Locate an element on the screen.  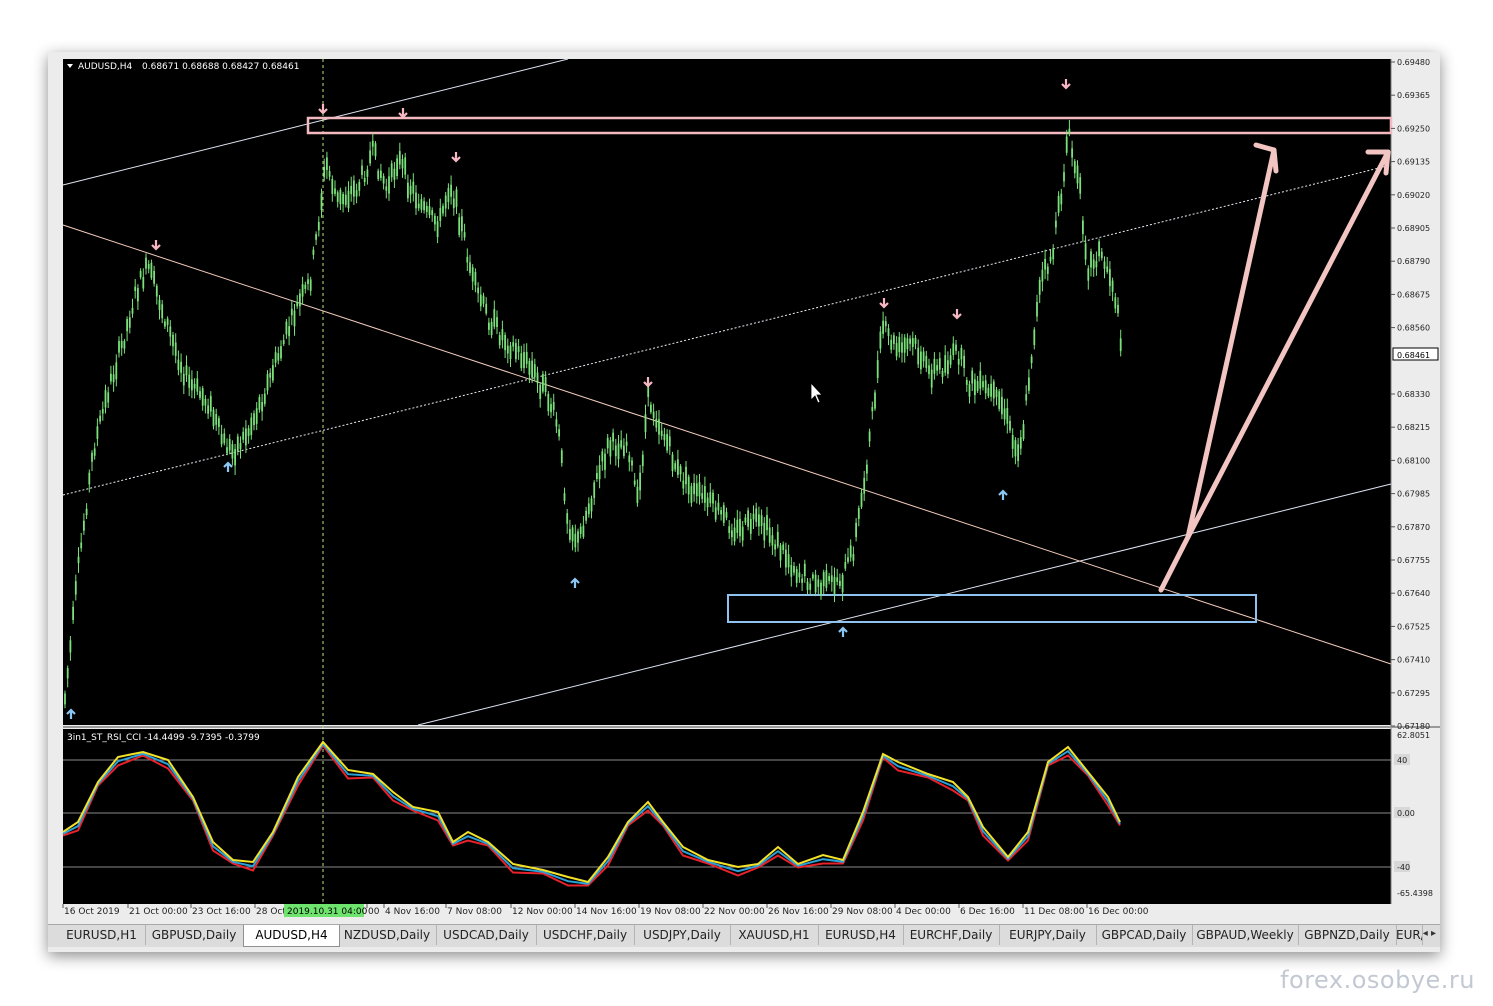
tab-xauusd-h1: XAUUSD,H1 is located at coordinates (774, 935).